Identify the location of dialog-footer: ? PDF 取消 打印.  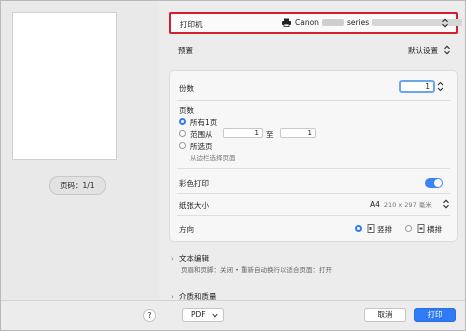
(233, 315).